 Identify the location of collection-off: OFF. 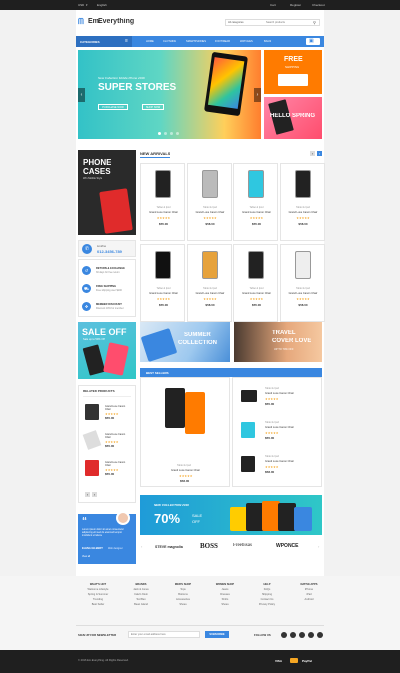
(196, 521).